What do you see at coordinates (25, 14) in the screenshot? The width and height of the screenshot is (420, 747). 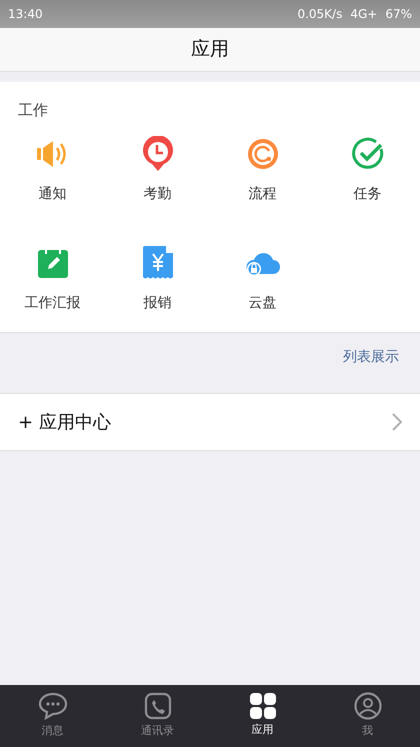 I see `status-time: 13:40` at bounding box center [25, 14].